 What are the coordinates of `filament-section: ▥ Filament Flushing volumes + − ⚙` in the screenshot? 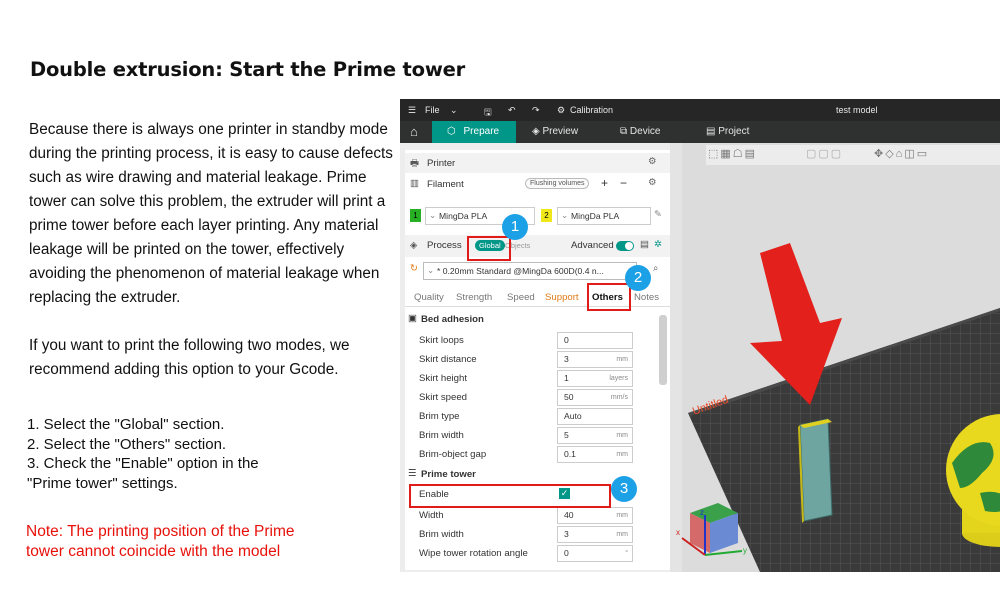 It's located at (537, 184).